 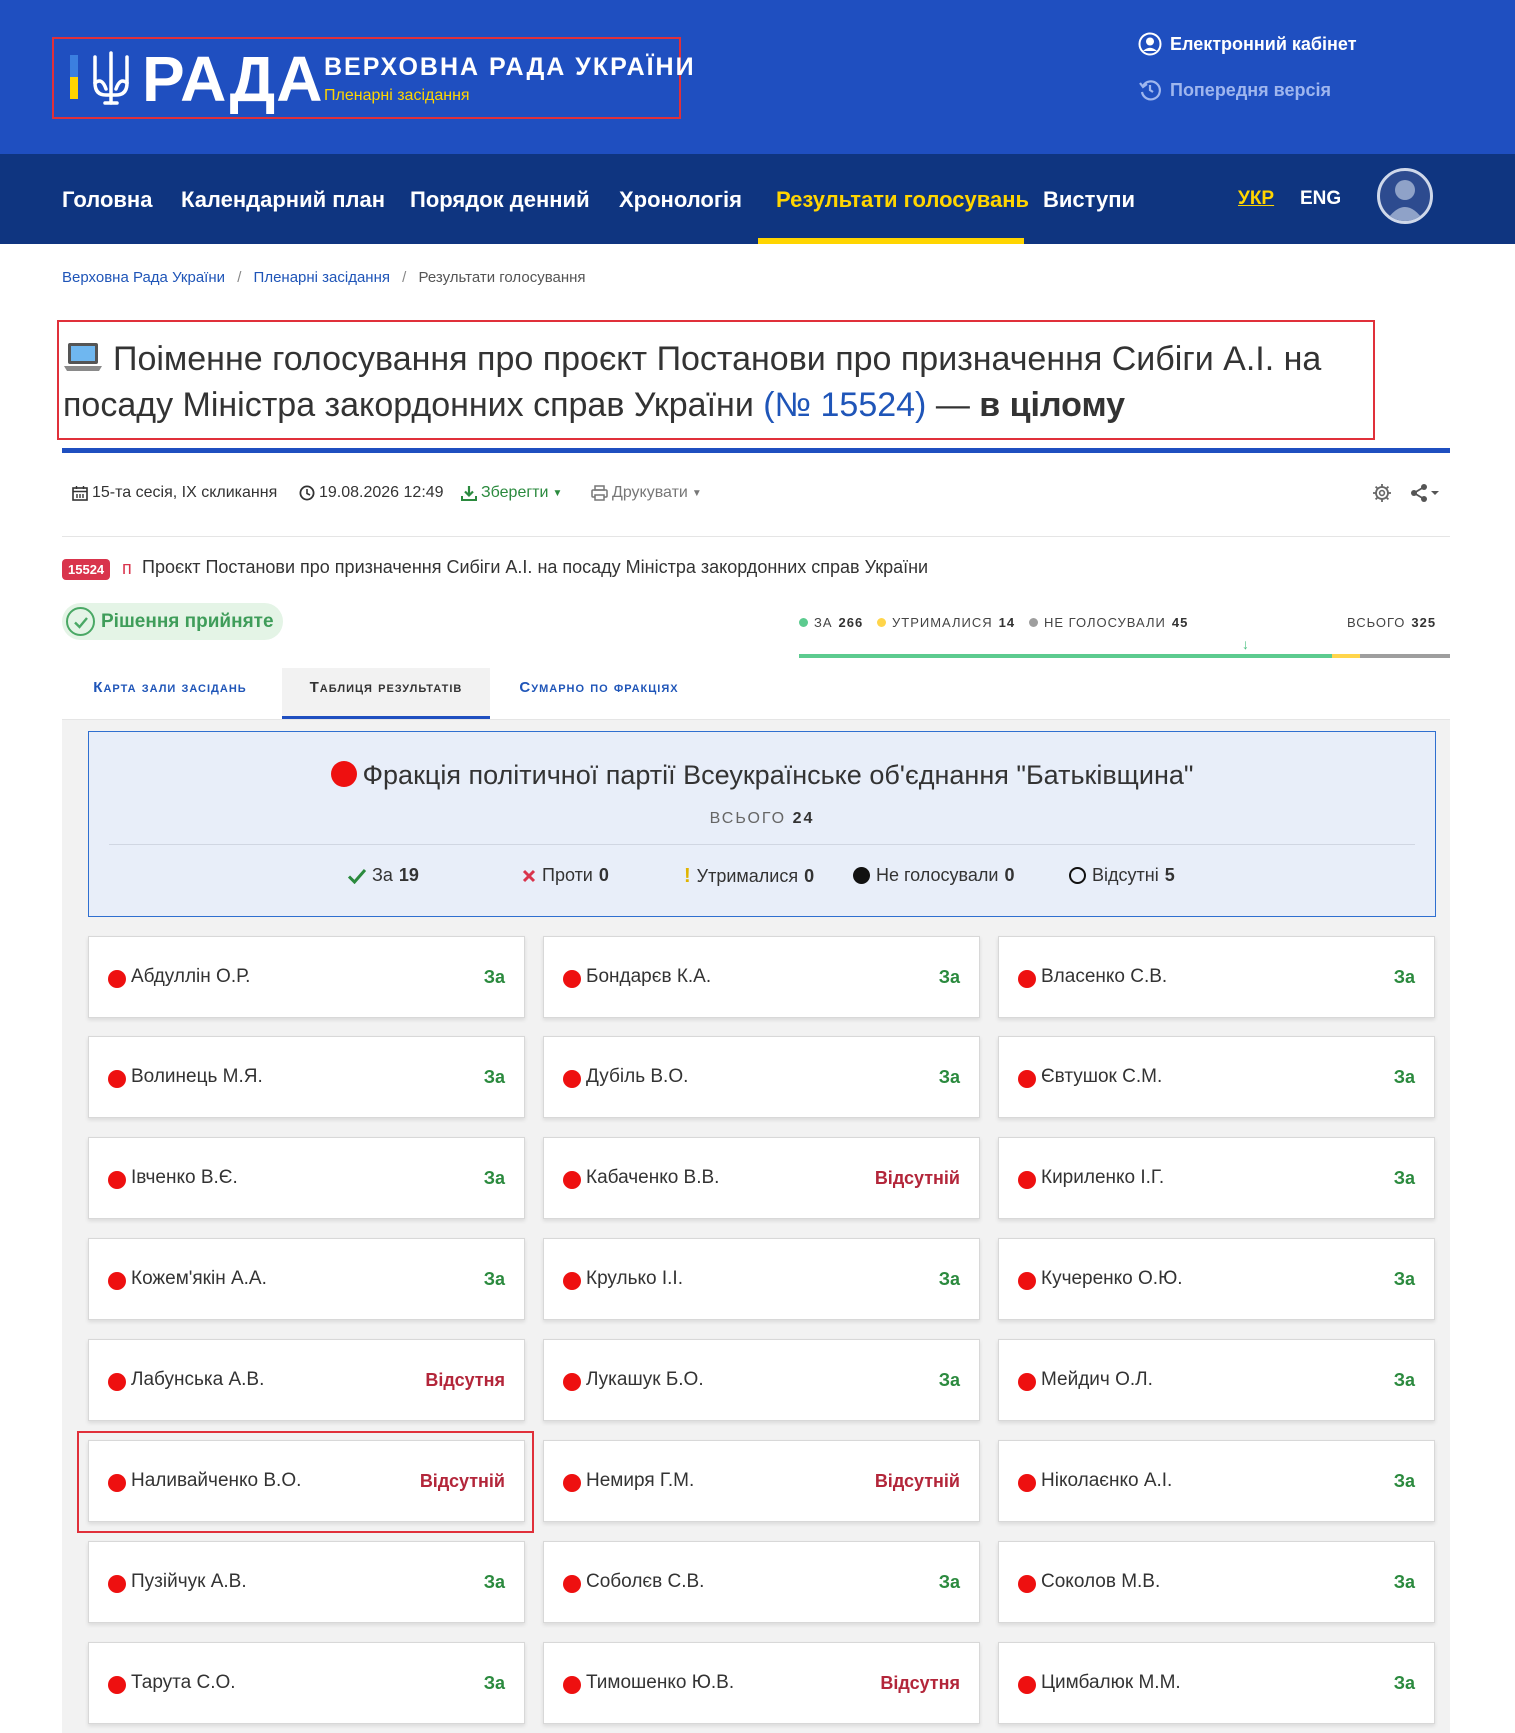 What do you see at coordinates (143, 277) in the screenshot?
I see `breadcrumb-rada: Верховна Рада України` at bounding box center [143, 277].